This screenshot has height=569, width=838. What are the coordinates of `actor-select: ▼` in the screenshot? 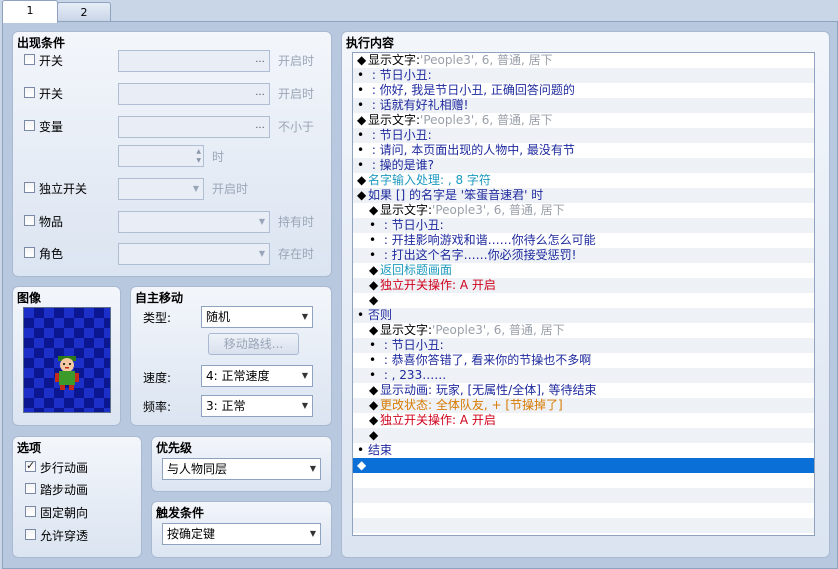 It's located at (194, 254).